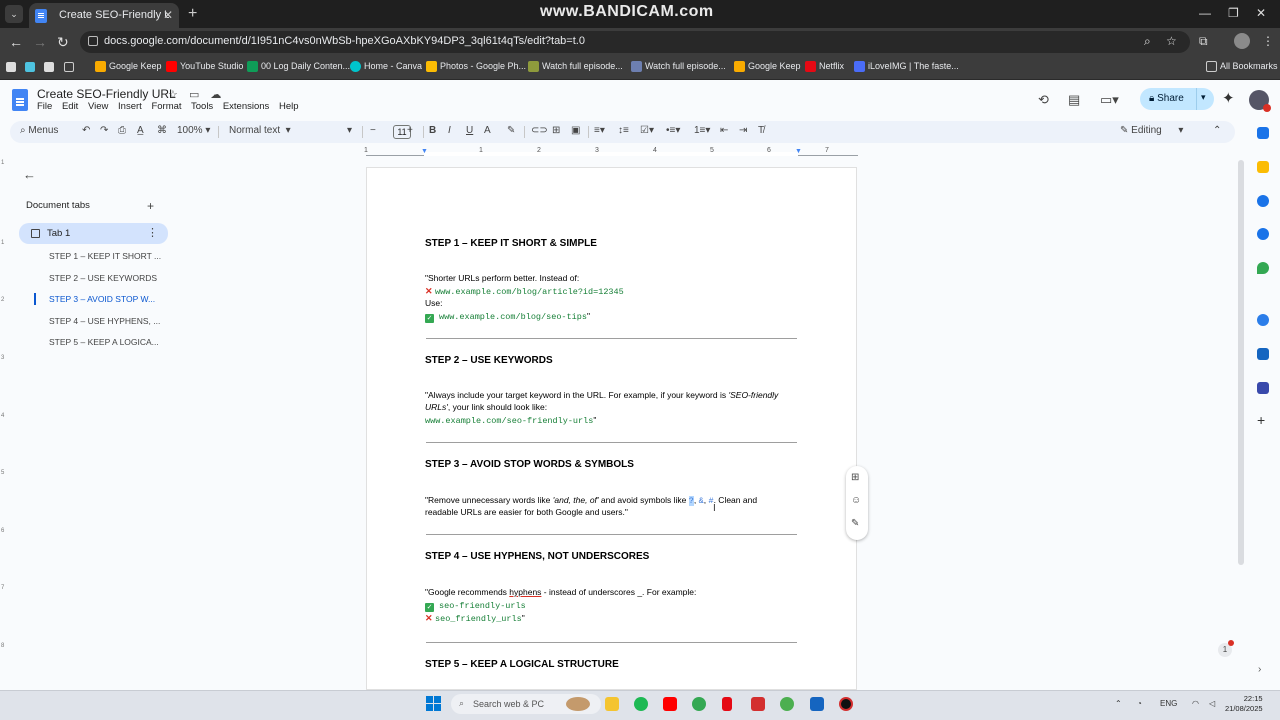 This screenshot has width=1280, height=720. What do you see at coordinates (1168, 703) in the screenshot?
I see `language-indicator: ENG` at bounding box center [1168, 703].